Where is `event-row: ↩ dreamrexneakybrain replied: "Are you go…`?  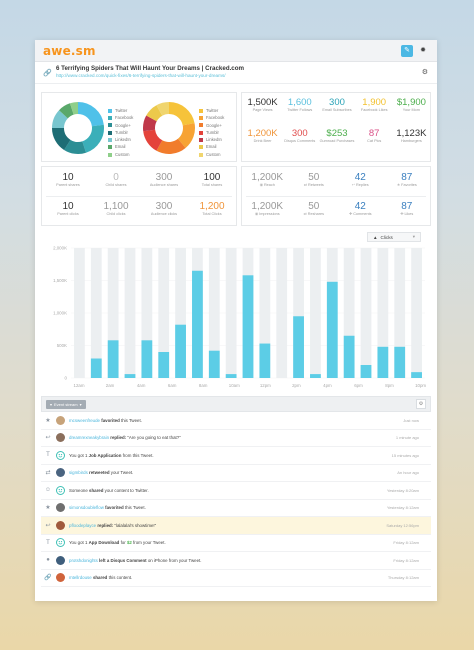 event-row: ↩ dreamrexneakybrain replied: "Are you go… is located at coordinates (236, 438).